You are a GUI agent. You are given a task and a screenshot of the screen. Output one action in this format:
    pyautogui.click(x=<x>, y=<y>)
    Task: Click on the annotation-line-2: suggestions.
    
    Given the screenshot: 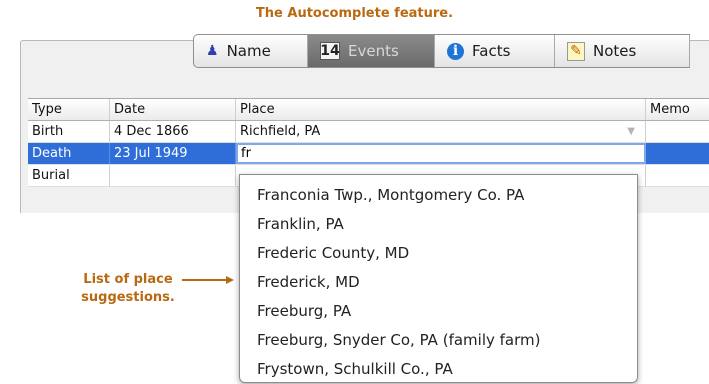 What is the action you would take?
    pyautogui.click(x=128, y=297)
    